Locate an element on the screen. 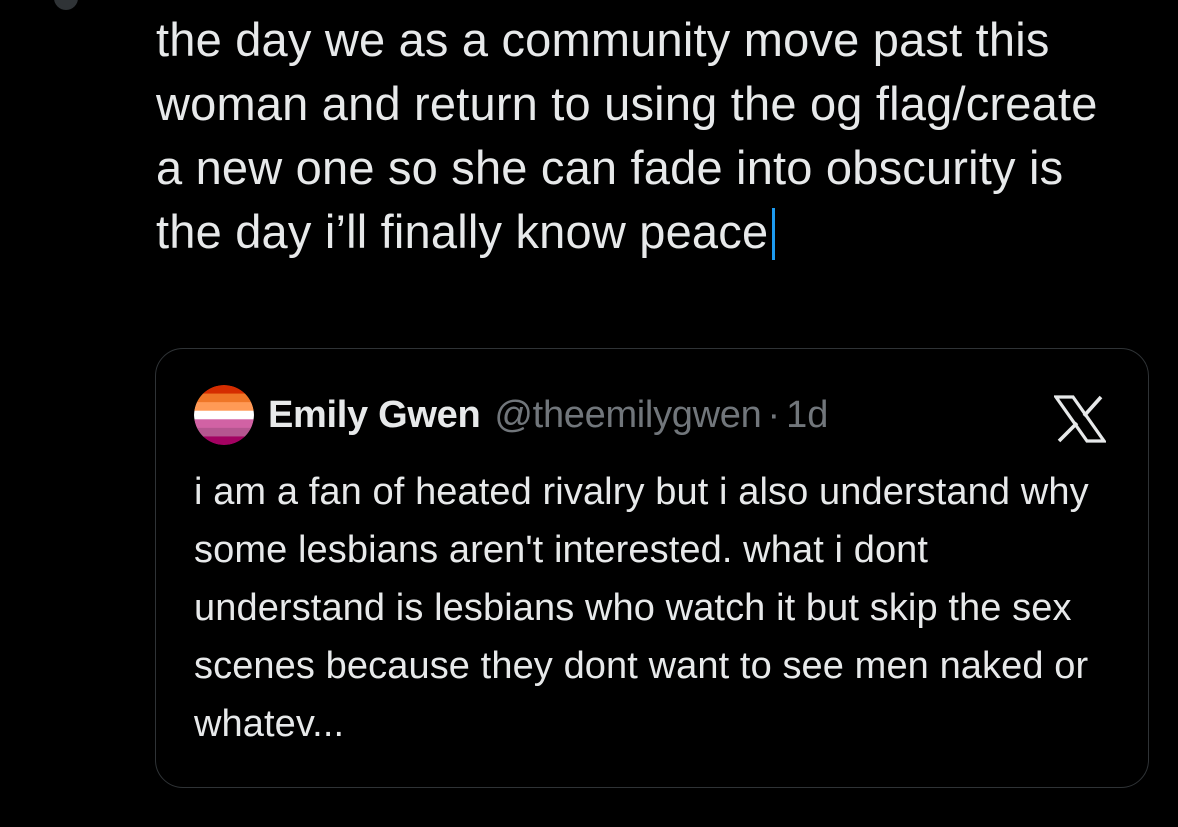  previous-avatar-edge is located at coordinates (66, 5).